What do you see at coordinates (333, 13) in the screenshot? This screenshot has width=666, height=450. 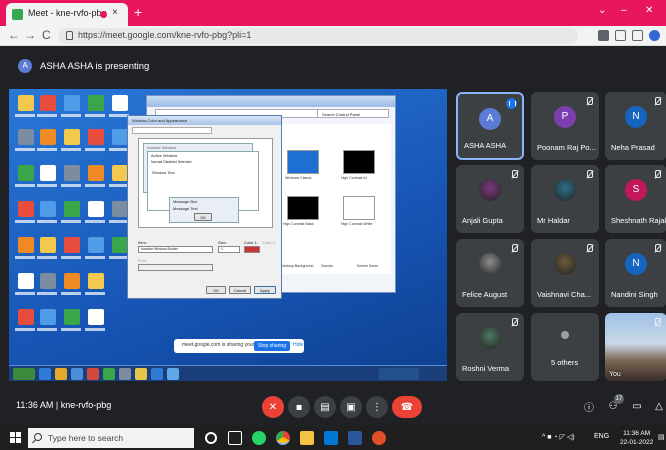 I see `browser-tab-bar: Meet - kne-rvfo-pbg × + ⌄ – ✕` at bounding box center [333, 13].